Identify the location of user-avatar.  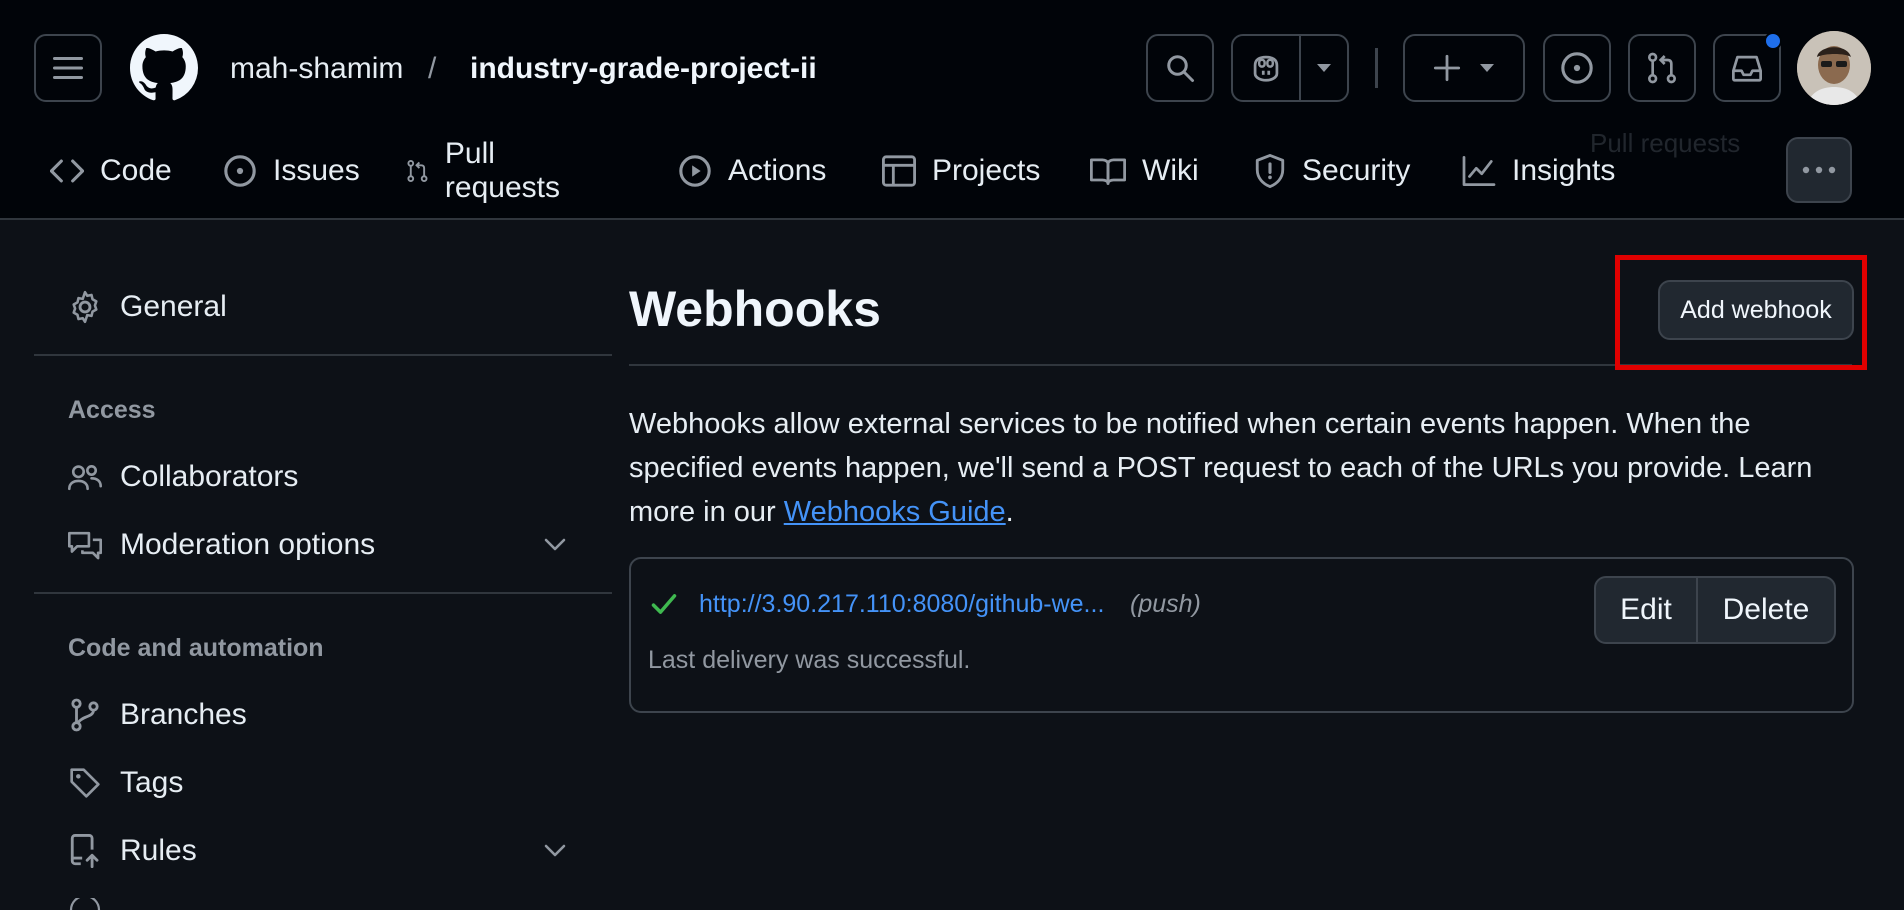
(1834, 68).